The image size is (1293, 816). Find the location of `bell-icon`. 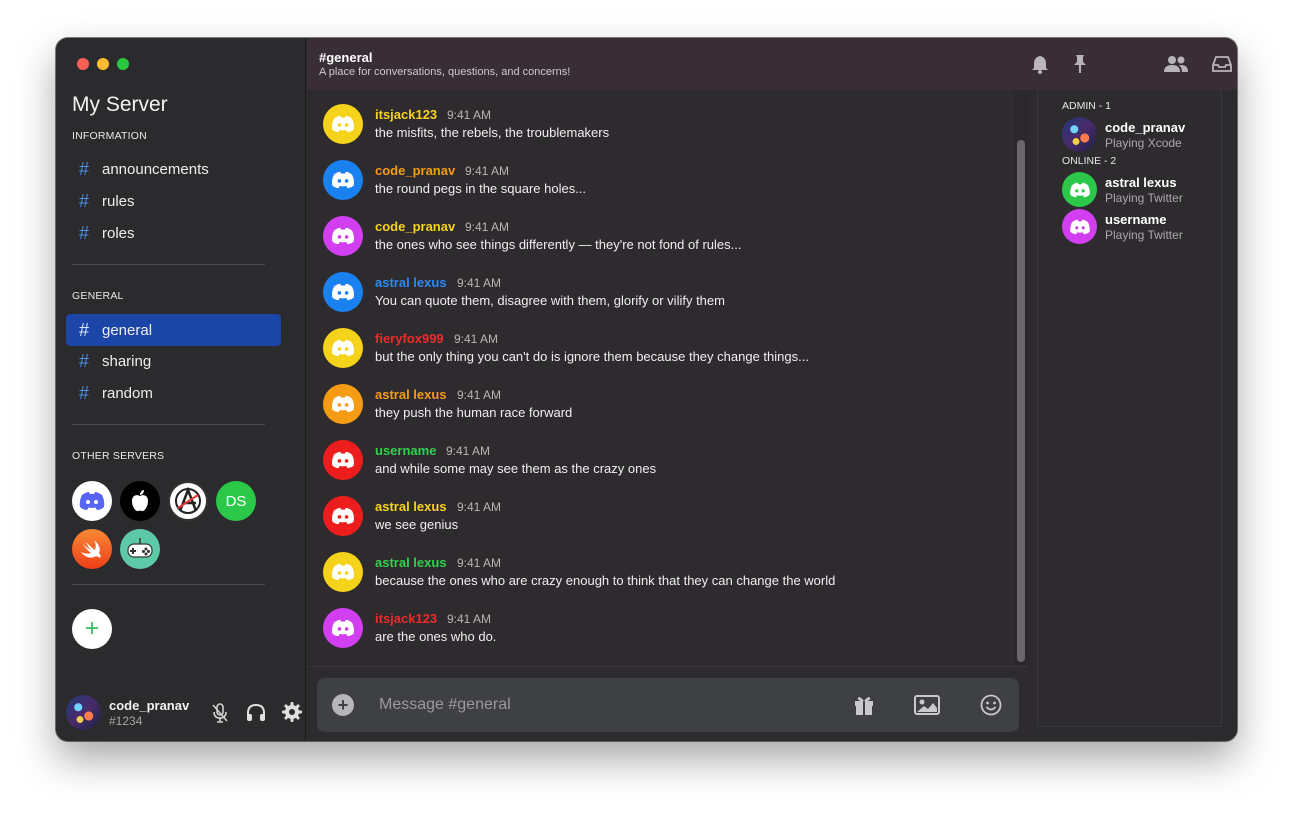

bell-icon is located at coordinates (1040, 64).